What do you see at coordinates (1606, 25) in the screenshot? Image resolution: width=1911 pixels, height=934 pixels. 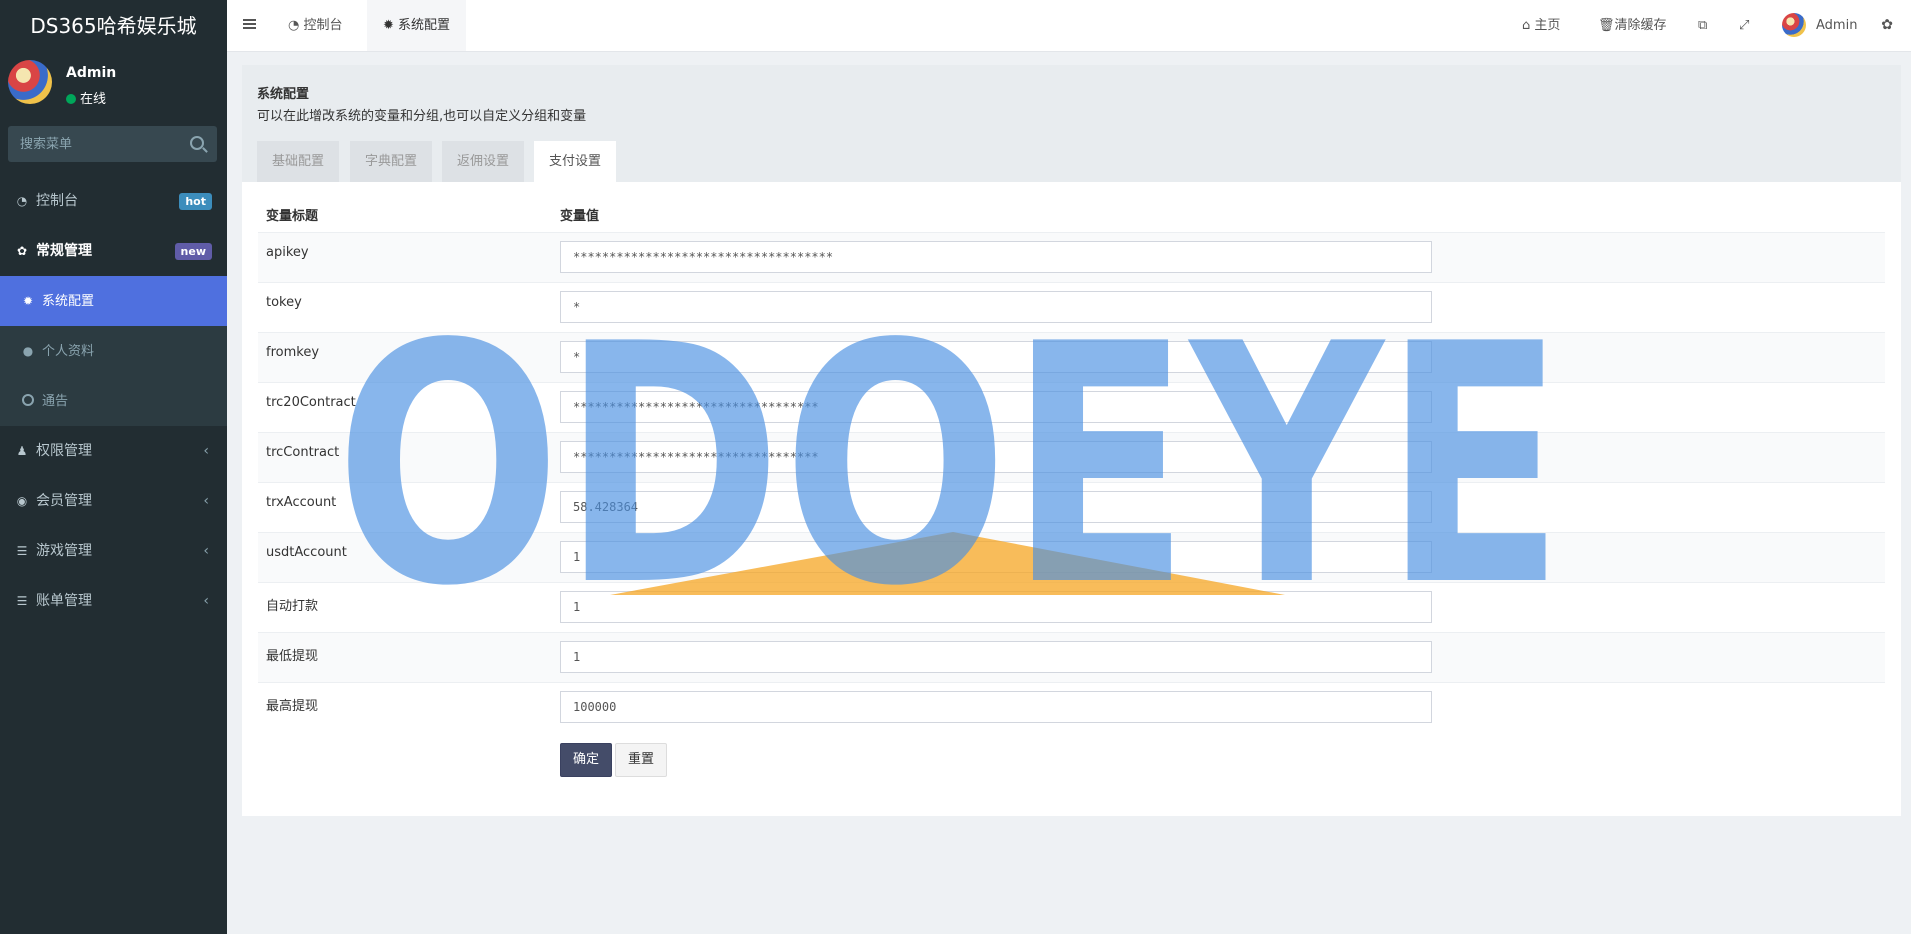 I see `trash-icon: 🗑` at bounding box center [1606, 25].